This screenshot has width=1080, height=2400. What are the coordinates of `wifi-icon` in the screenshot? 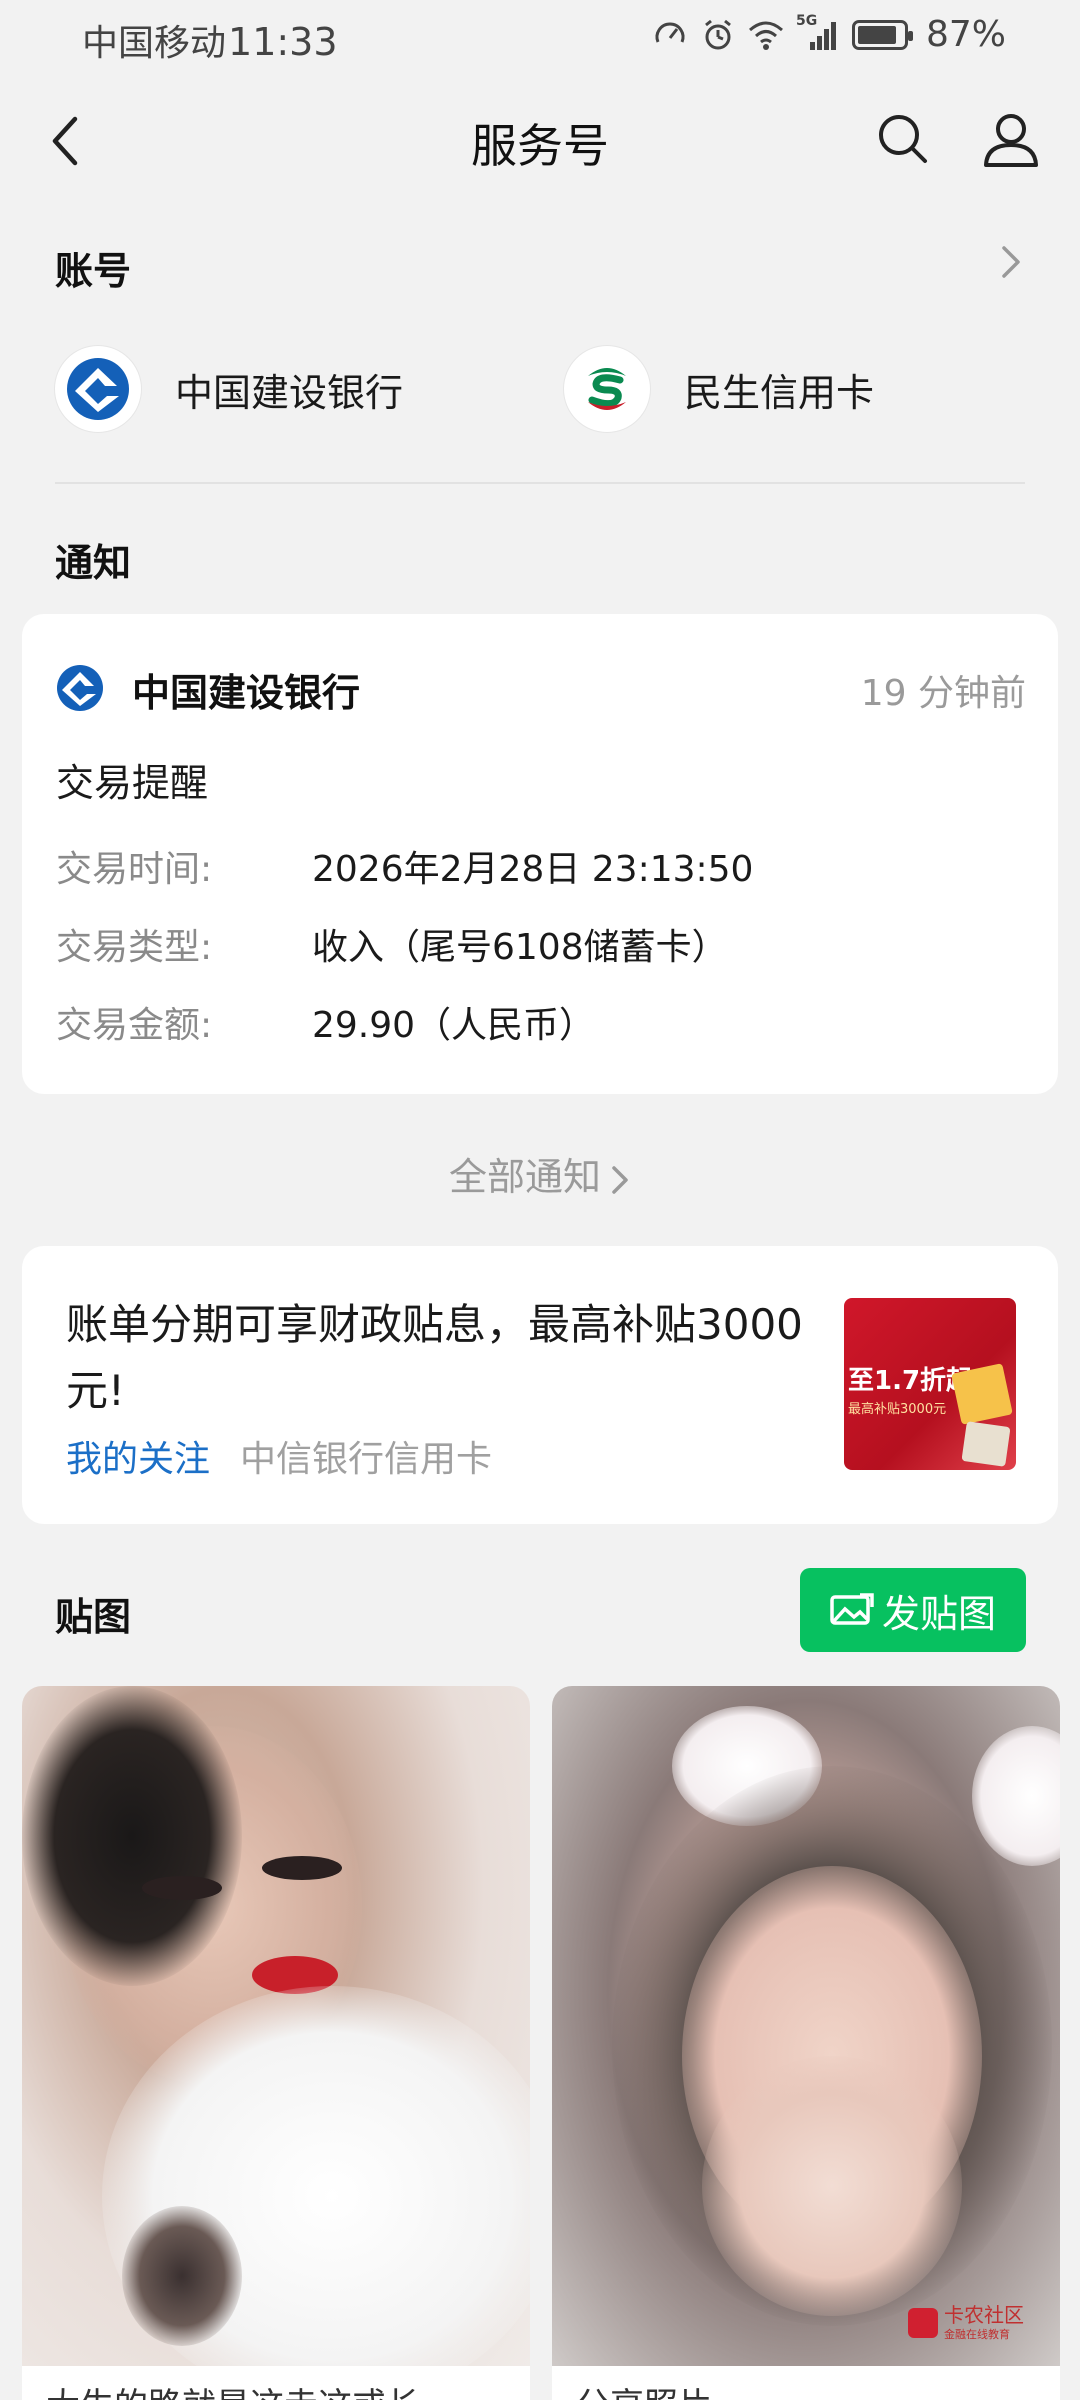 It's located at (766, 35).